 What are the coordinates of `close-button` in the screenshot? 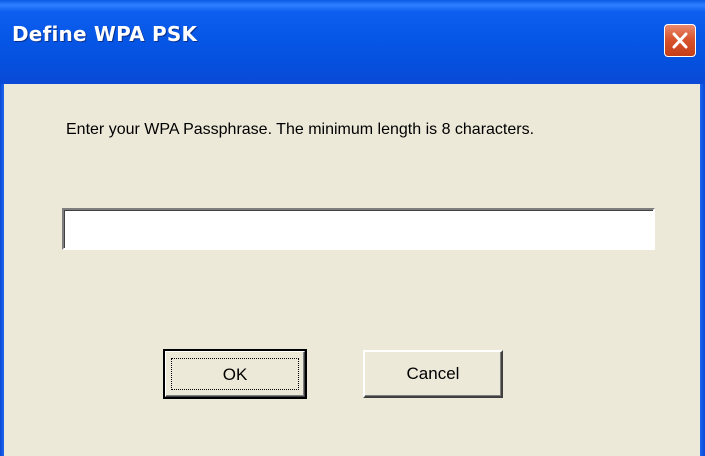 It's located at (680, 40).